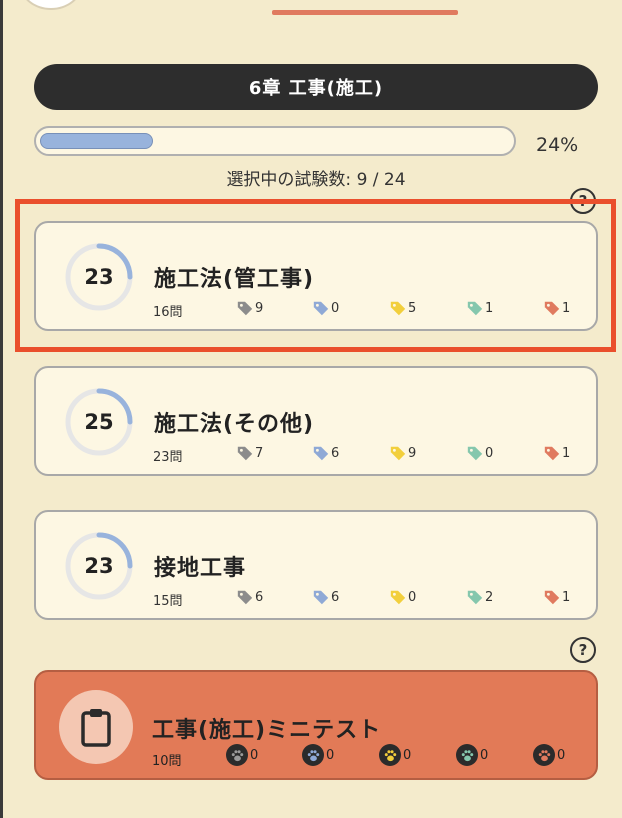  What do you see at coordinates (1, 409) in the screenshot?
I see `left-edge-stripe` at bounding box center [1, 409].